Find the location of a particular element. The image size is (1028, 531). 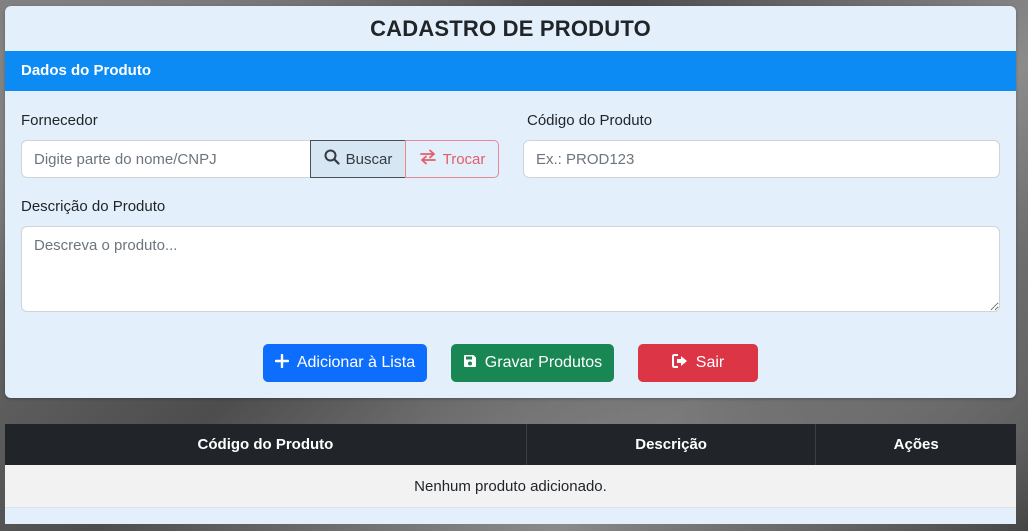

add-to-list-label: Adicionar à Lista is located at coordinates (356, 362).